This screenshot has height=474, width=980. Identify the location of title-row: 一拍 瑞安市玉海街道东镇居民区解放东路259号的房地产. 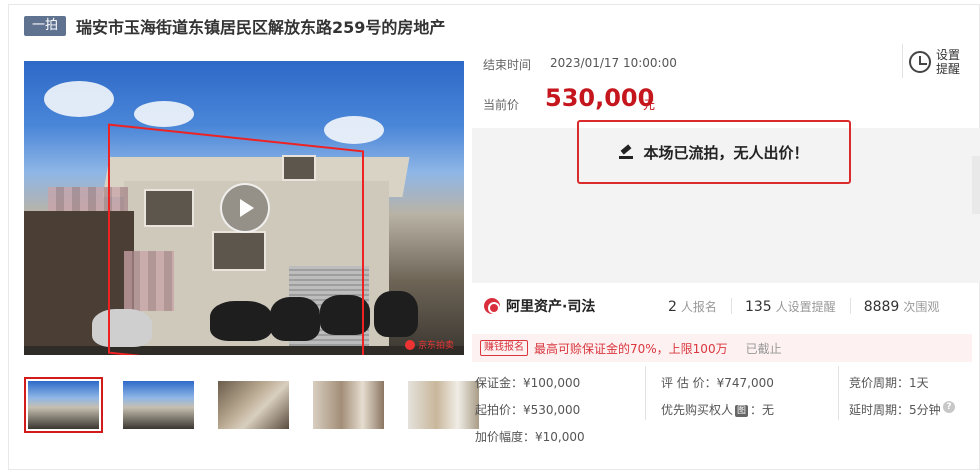
(234, 26).